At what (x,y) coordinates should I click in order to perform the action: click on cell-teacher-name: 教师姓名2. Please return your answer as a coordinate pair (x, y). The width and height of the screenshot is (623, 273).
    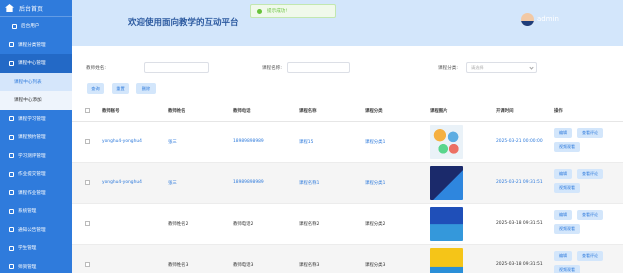
    Looking at the image, I should click on (178, 224).